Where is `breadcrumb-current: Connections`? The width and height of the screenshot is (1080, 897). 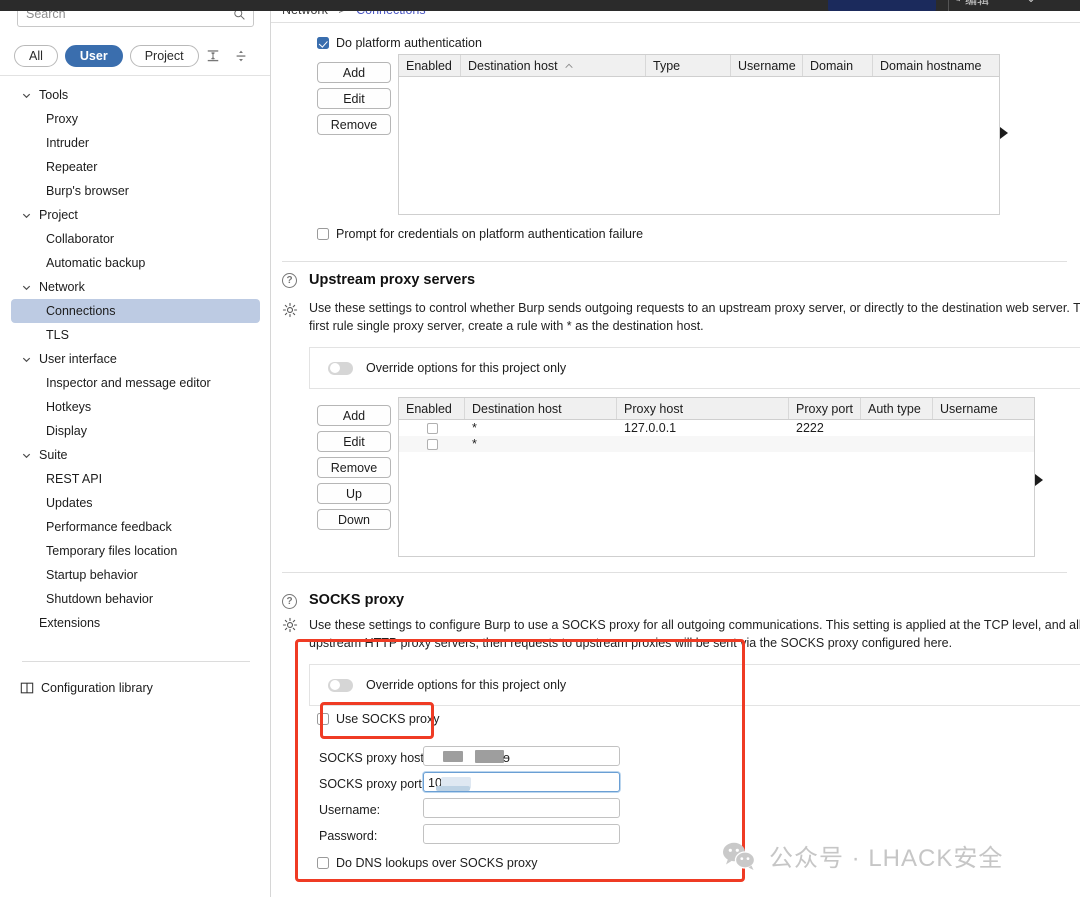 breadcrumb-current: Connections is located at coordinates (391, 14).